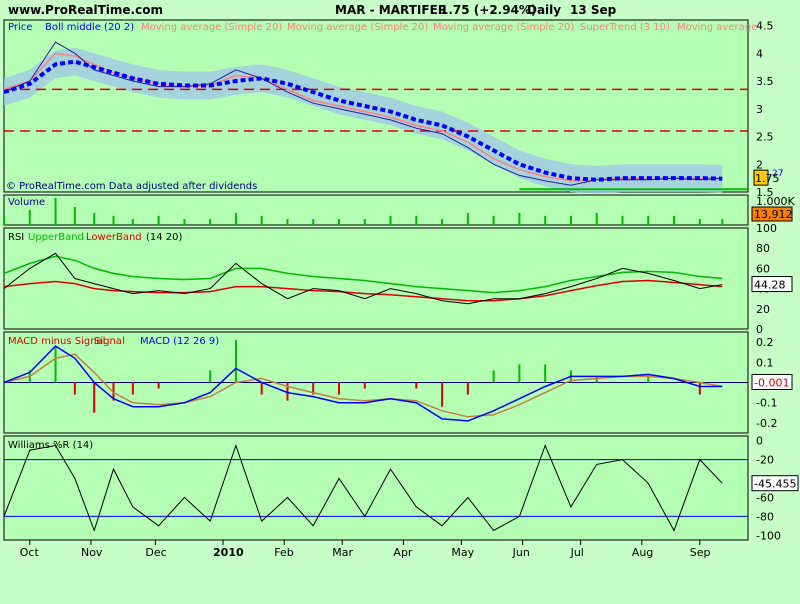  I want to click on x-axis: Oct Nov Dec 2010 Feb Mar Apr May Jun Jul Aug Sep, so click(365, 549).